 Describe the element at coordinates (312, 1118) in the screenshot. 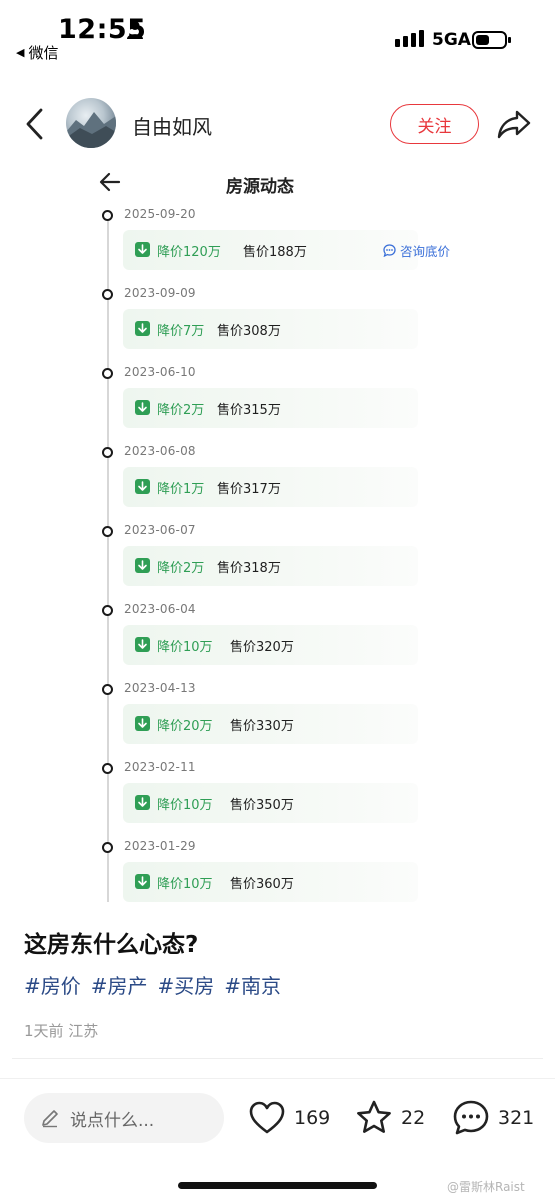

I see `like-count: 169` at that location.